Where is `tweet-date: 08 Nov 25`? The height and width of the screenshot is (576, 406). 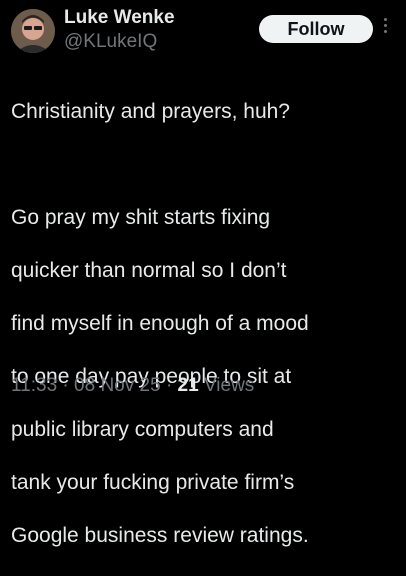
tweet-date: 08 Nov 25 is located at coordinates (117, 385).